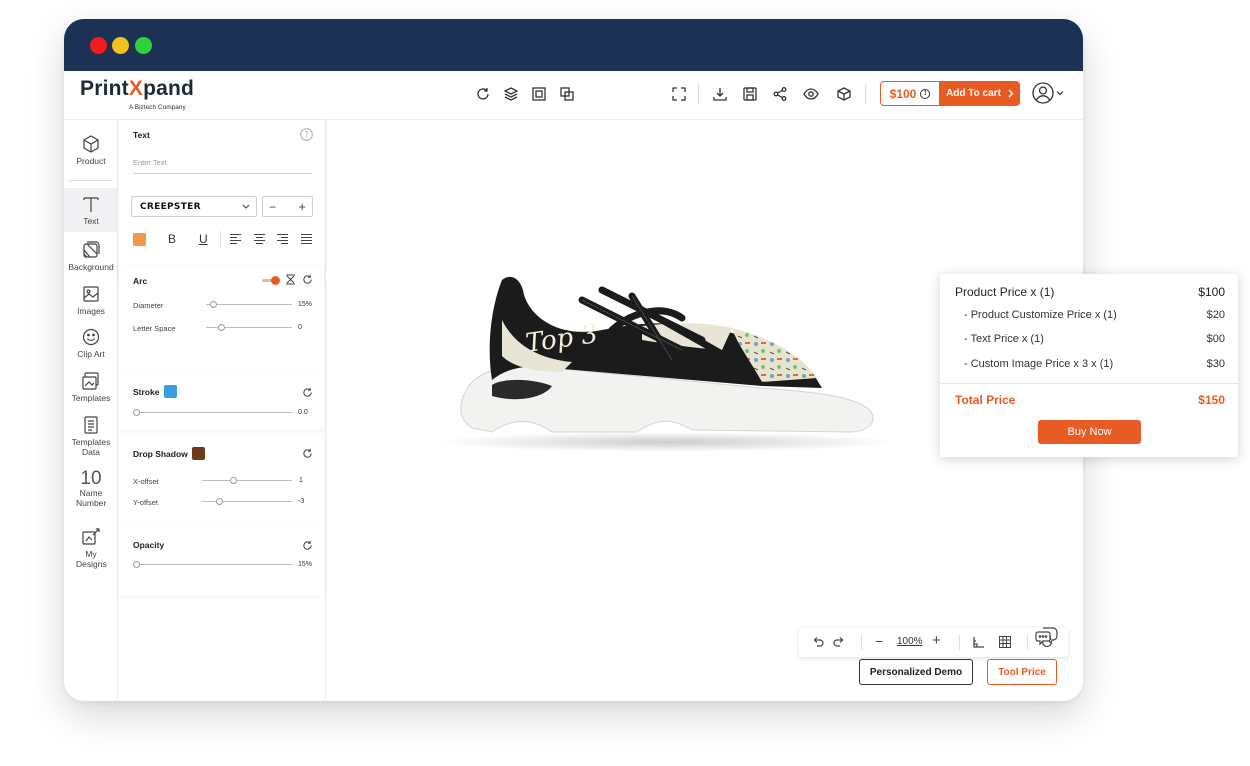  Describe the element at coordinates (910, 641) in the screenshot. I see `zoom-level: 100%` at that location.